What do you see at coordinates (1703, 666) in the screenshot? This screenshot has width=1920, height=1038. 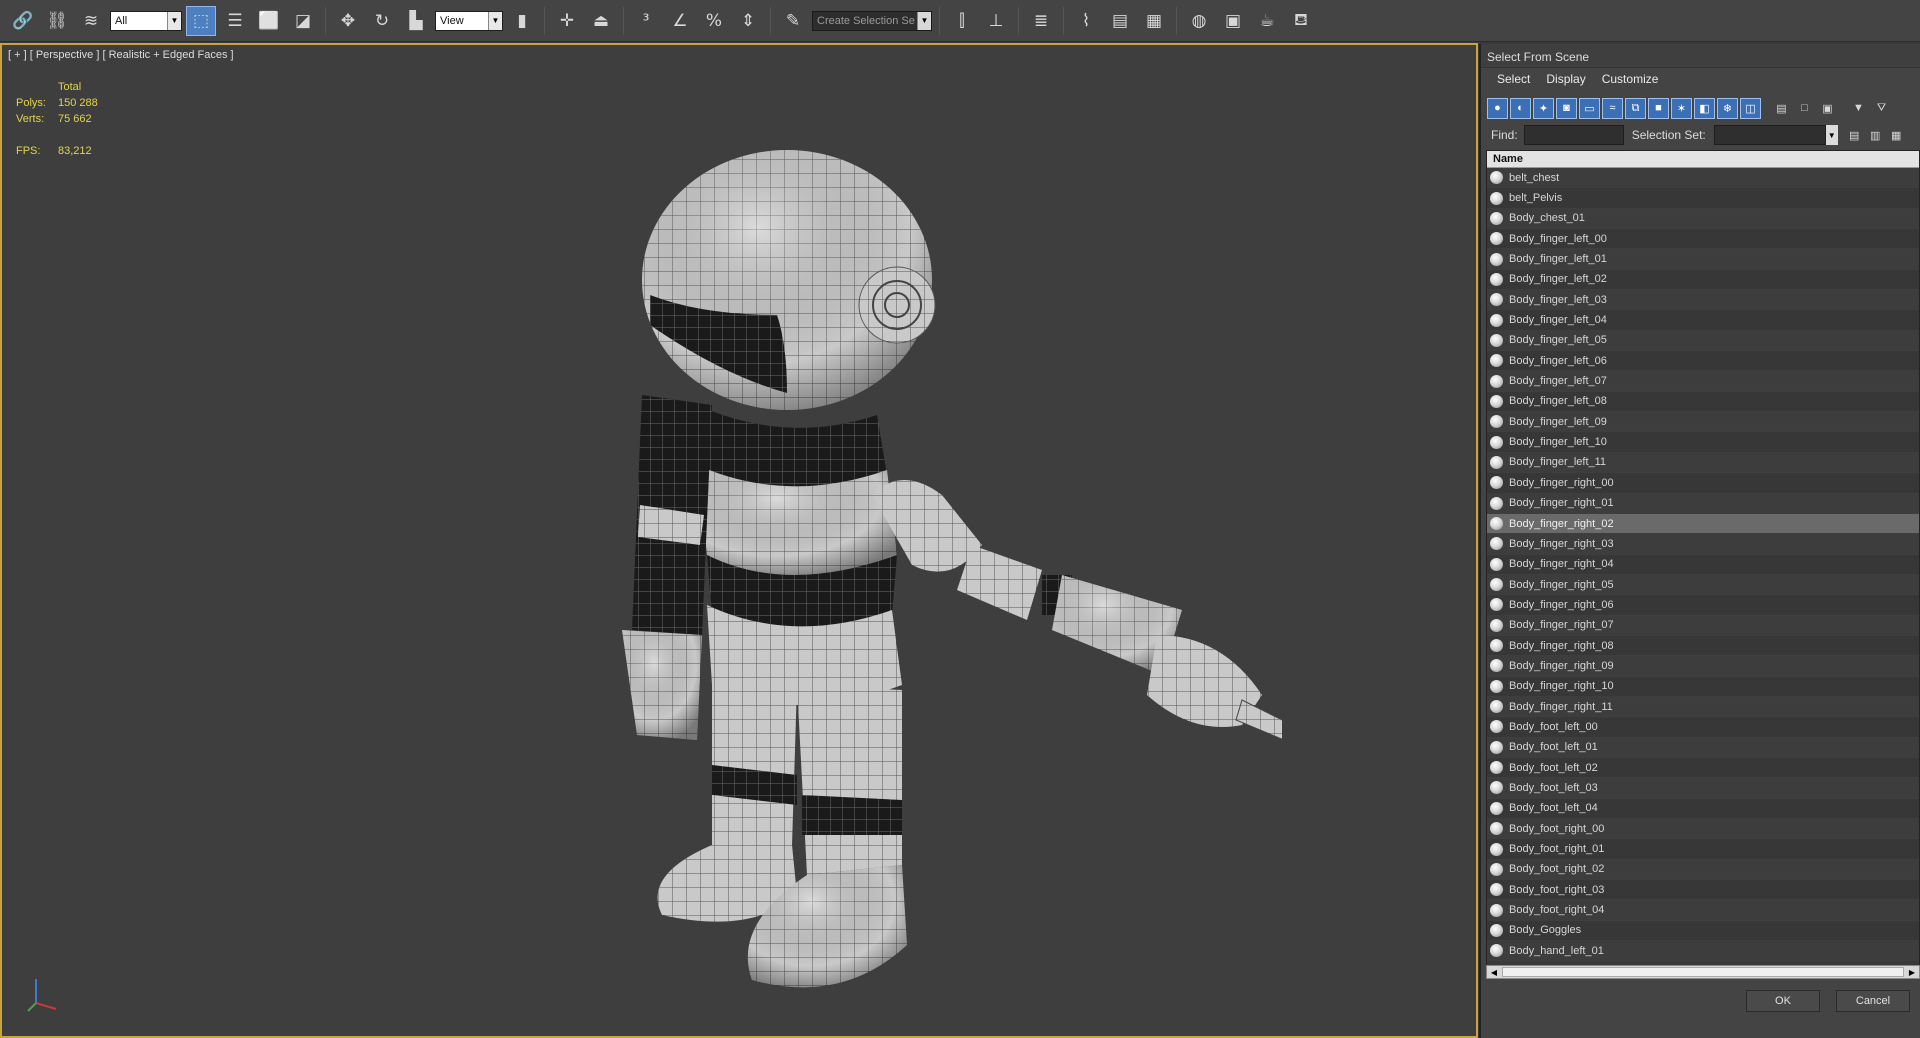 I see `list-item: Body_finger_right_09` at bounding box center [1703, 666].